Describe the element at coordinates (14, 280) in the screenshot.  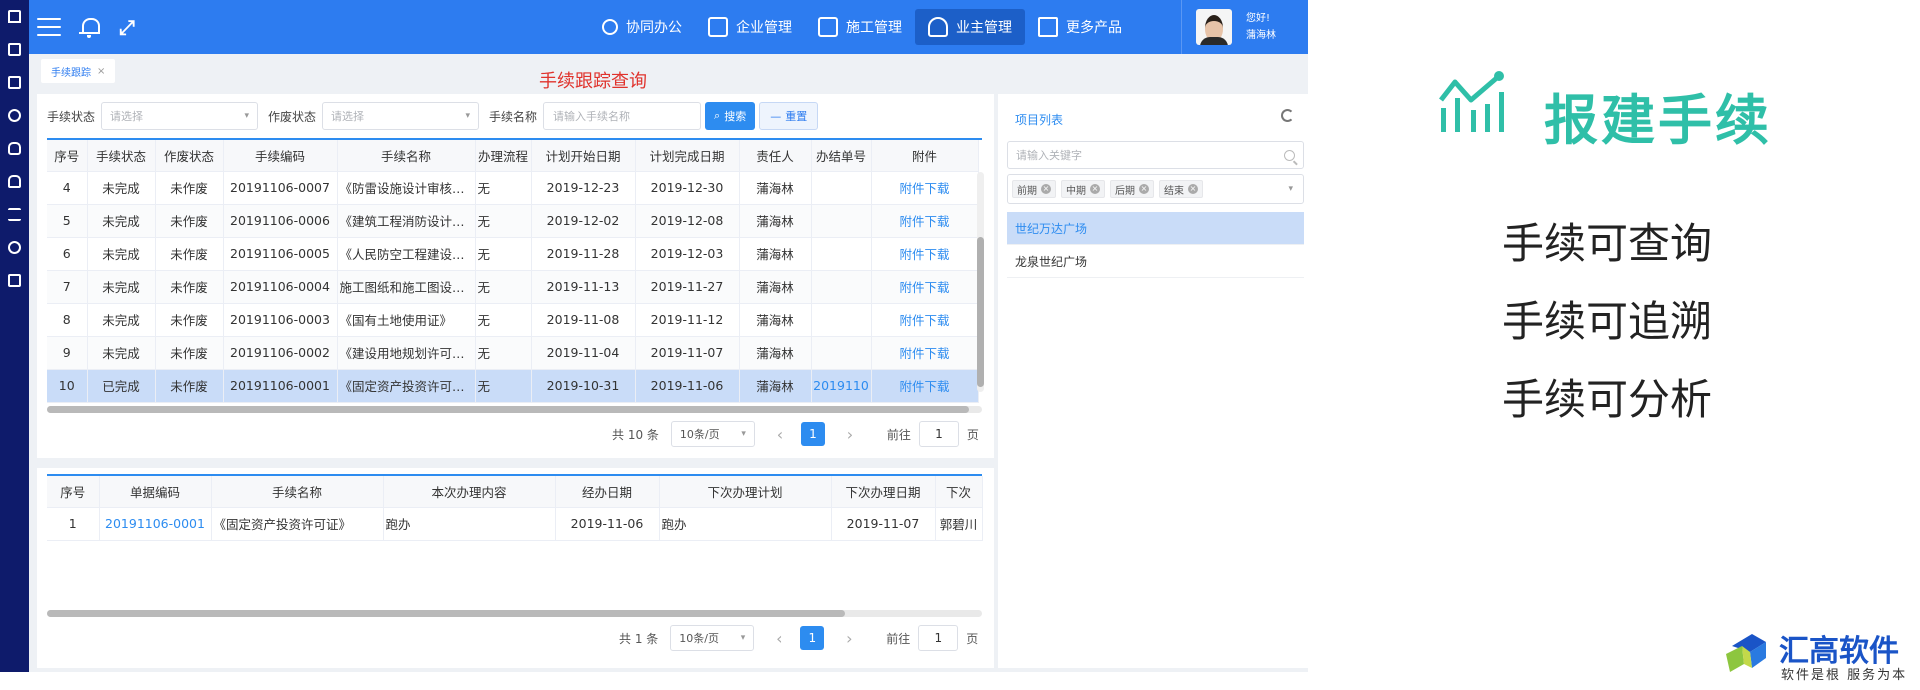
I see `list-icon` at that location.